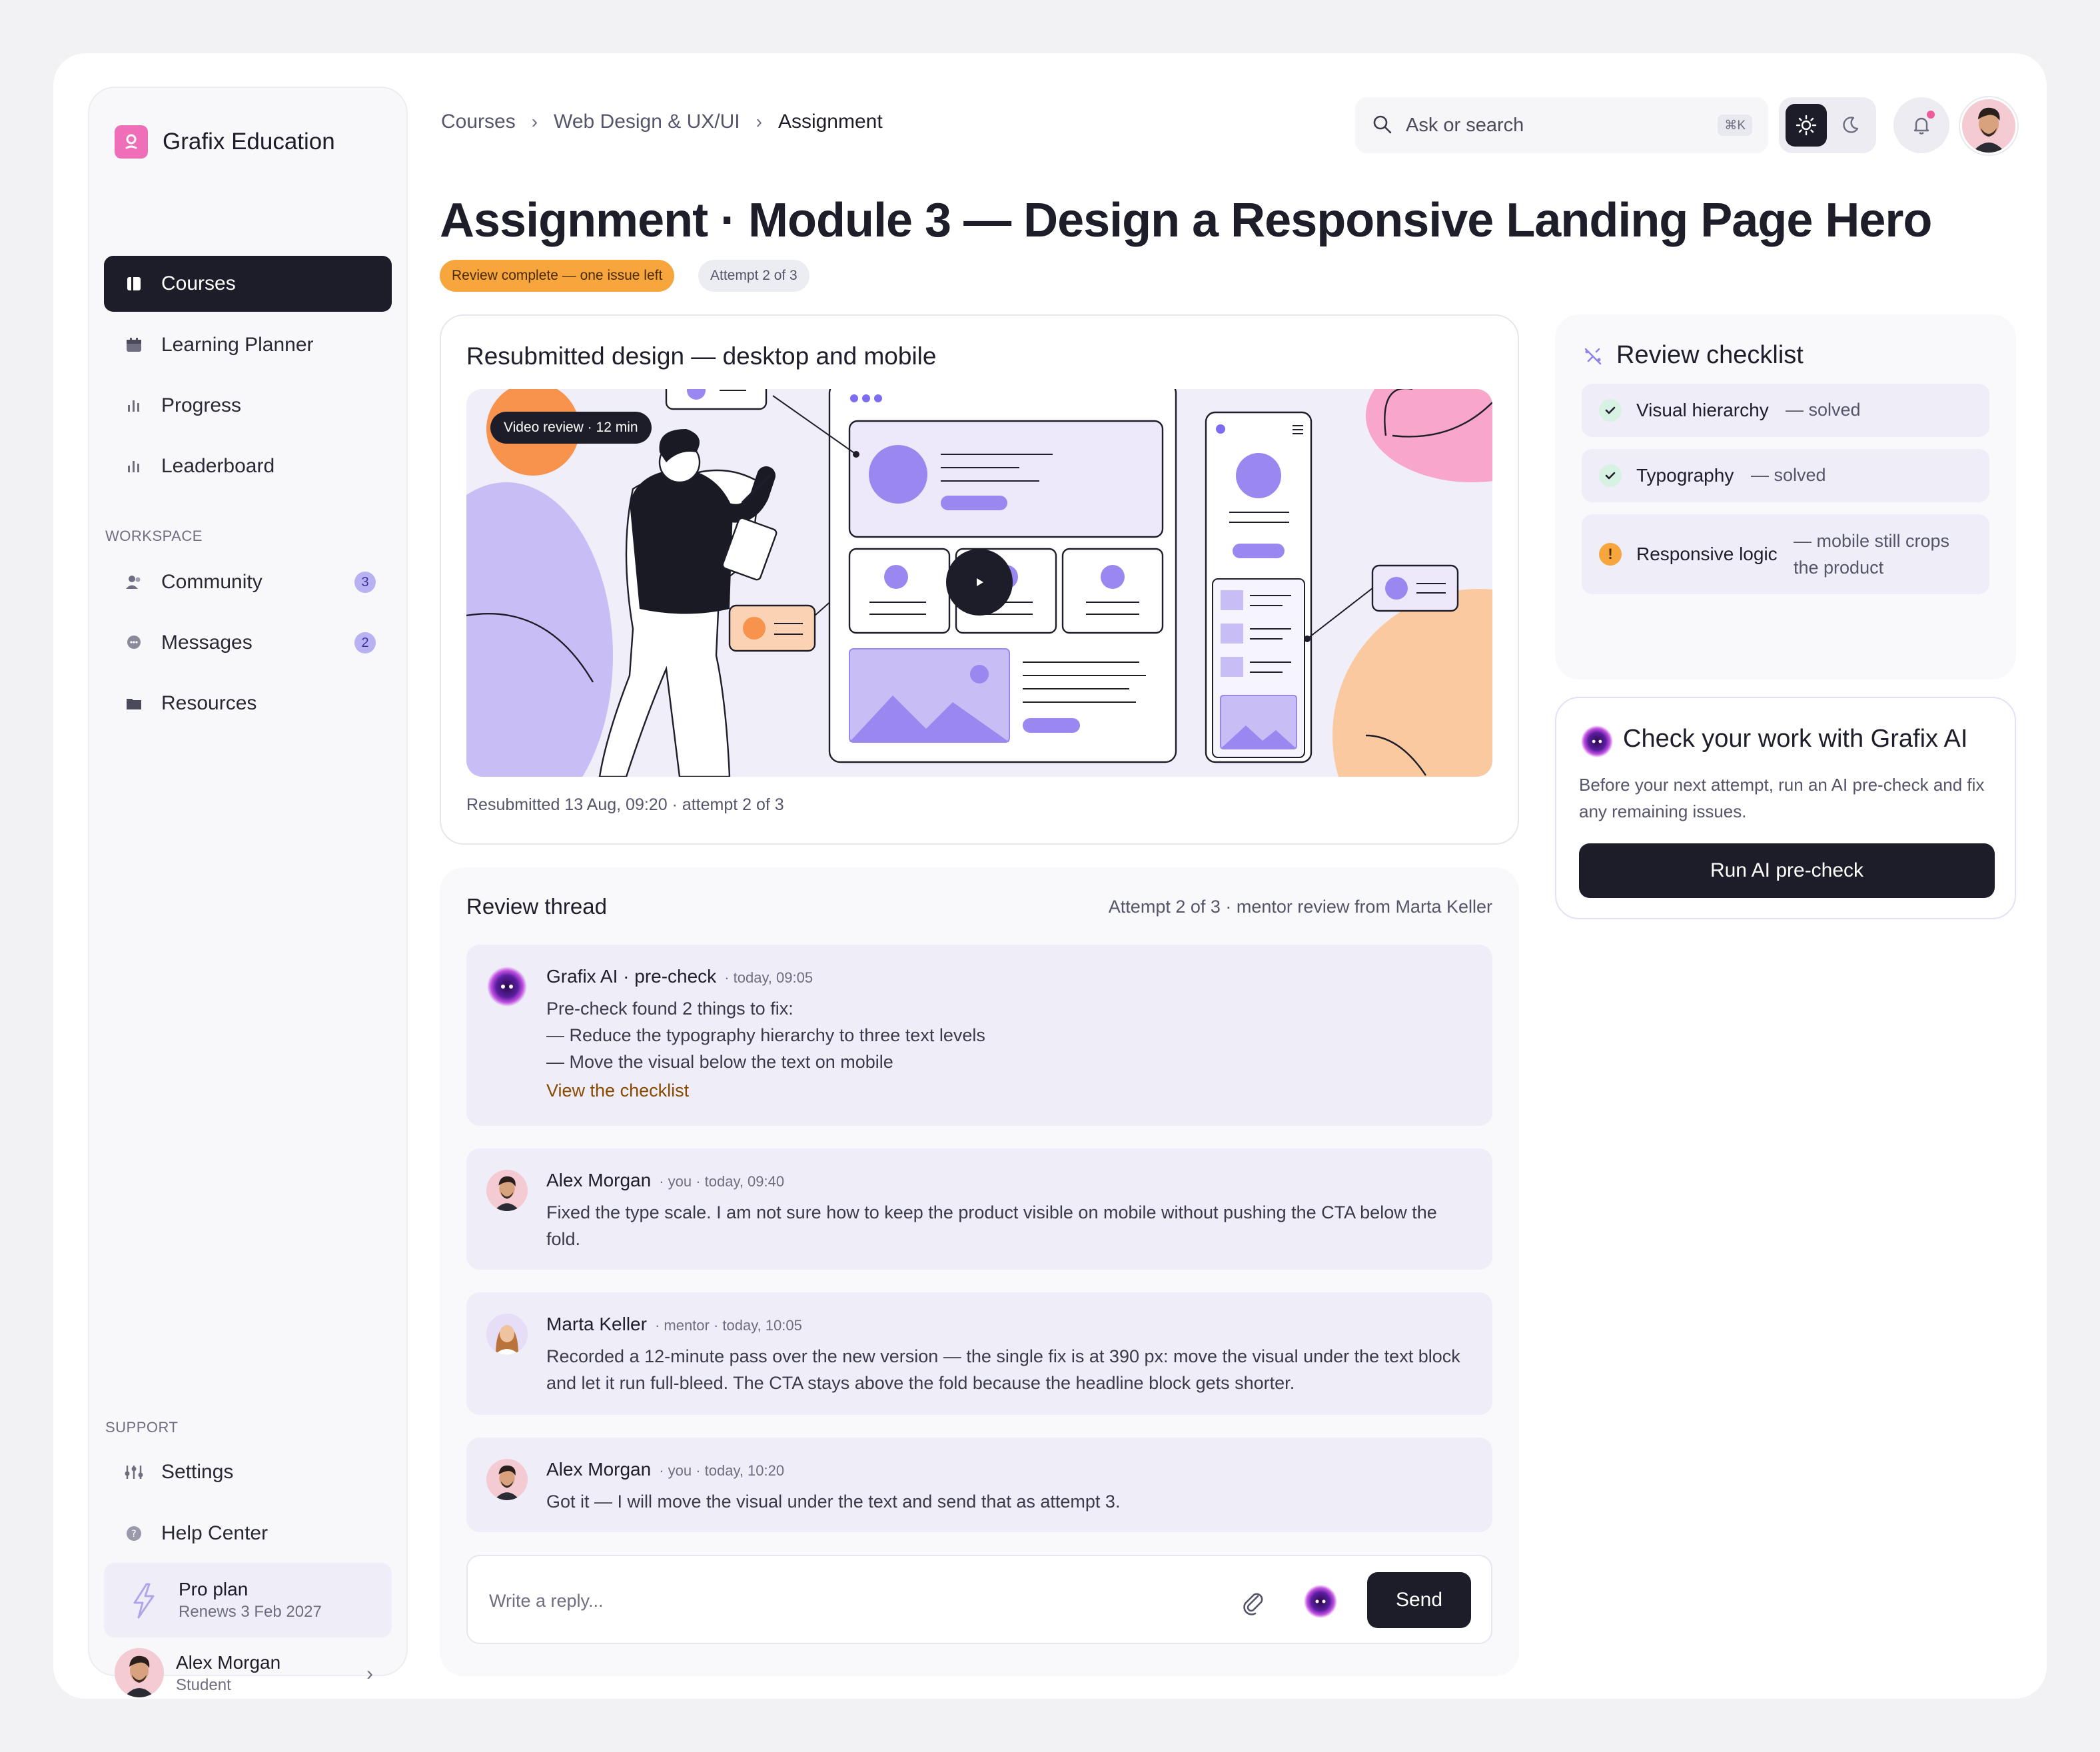 This screenshot has width=2100, height=1752. What do you see at coordinates (215, 1533) in the screenshot?
I see `sidebar-item-label: Help Center` at bounding box center [215, 1533].